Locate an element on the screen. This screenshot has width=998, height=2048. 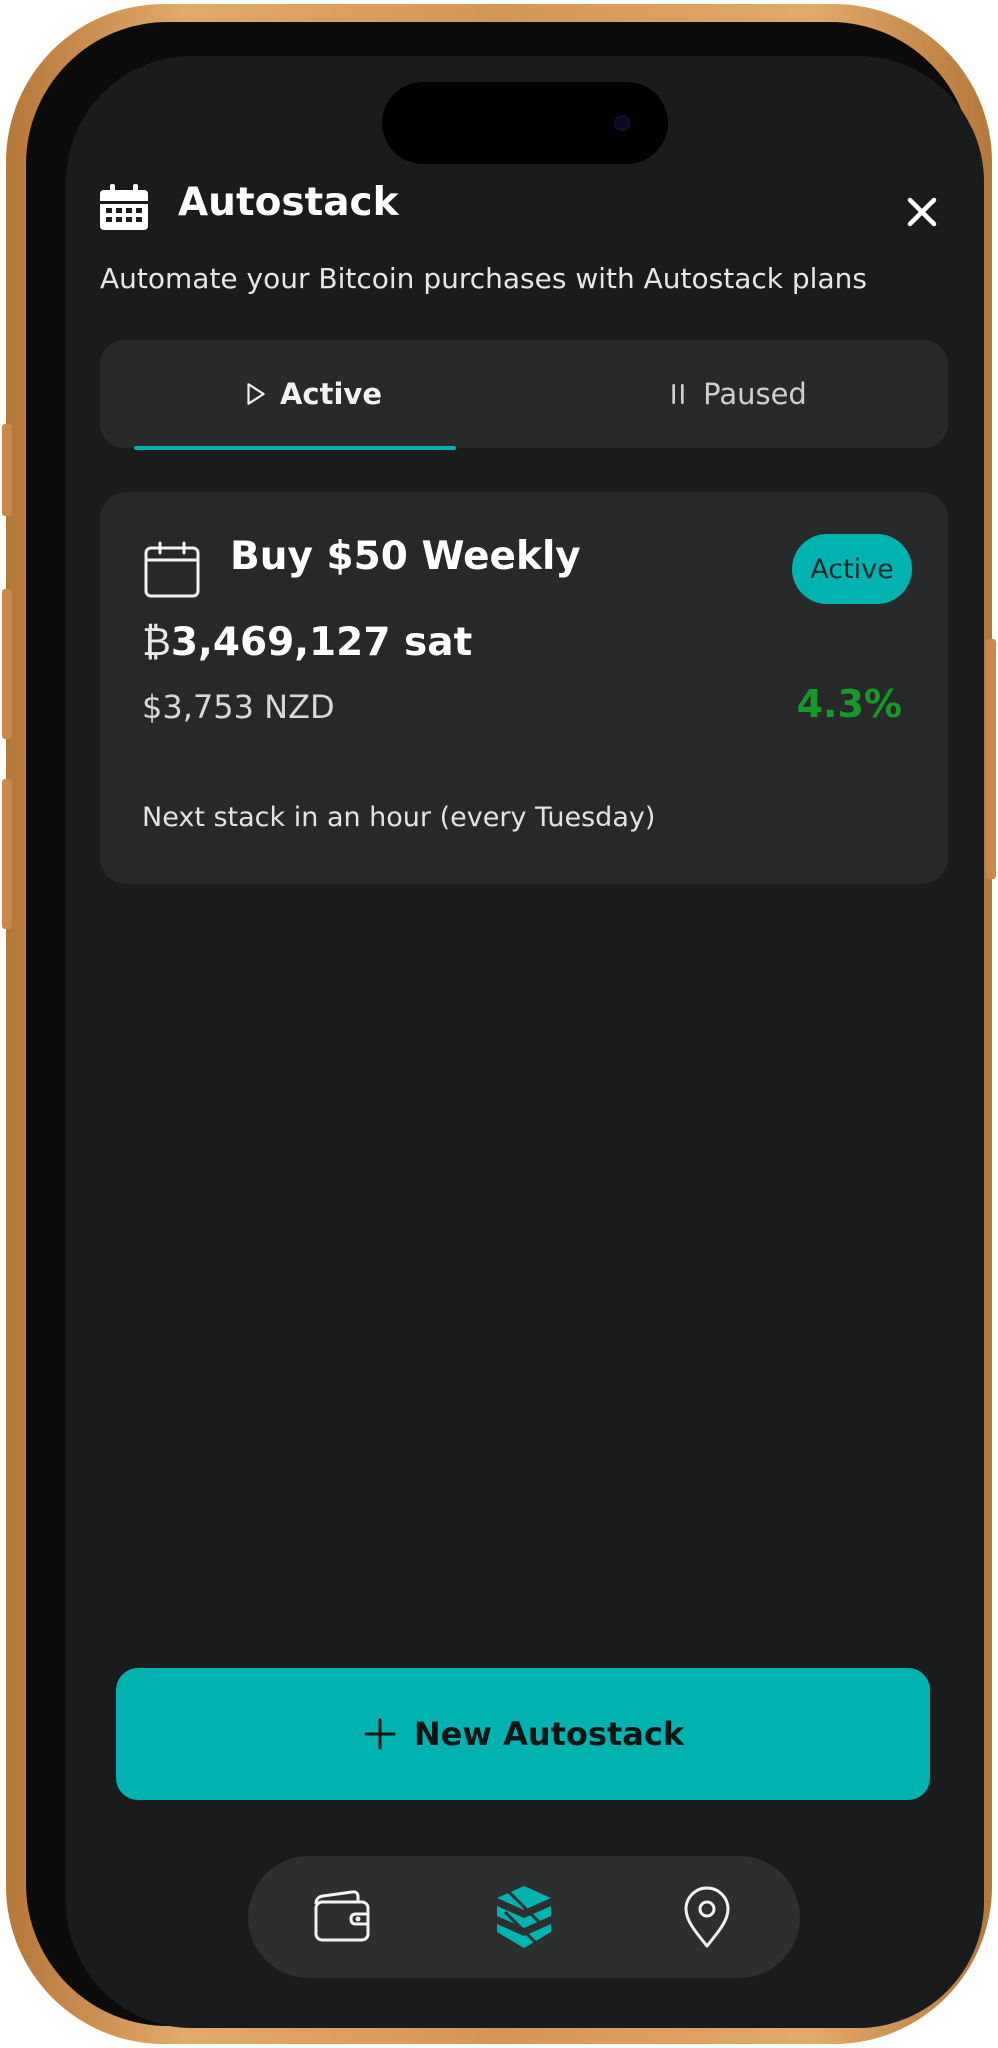
tab-active: Active is located at coordinates (312, 394).